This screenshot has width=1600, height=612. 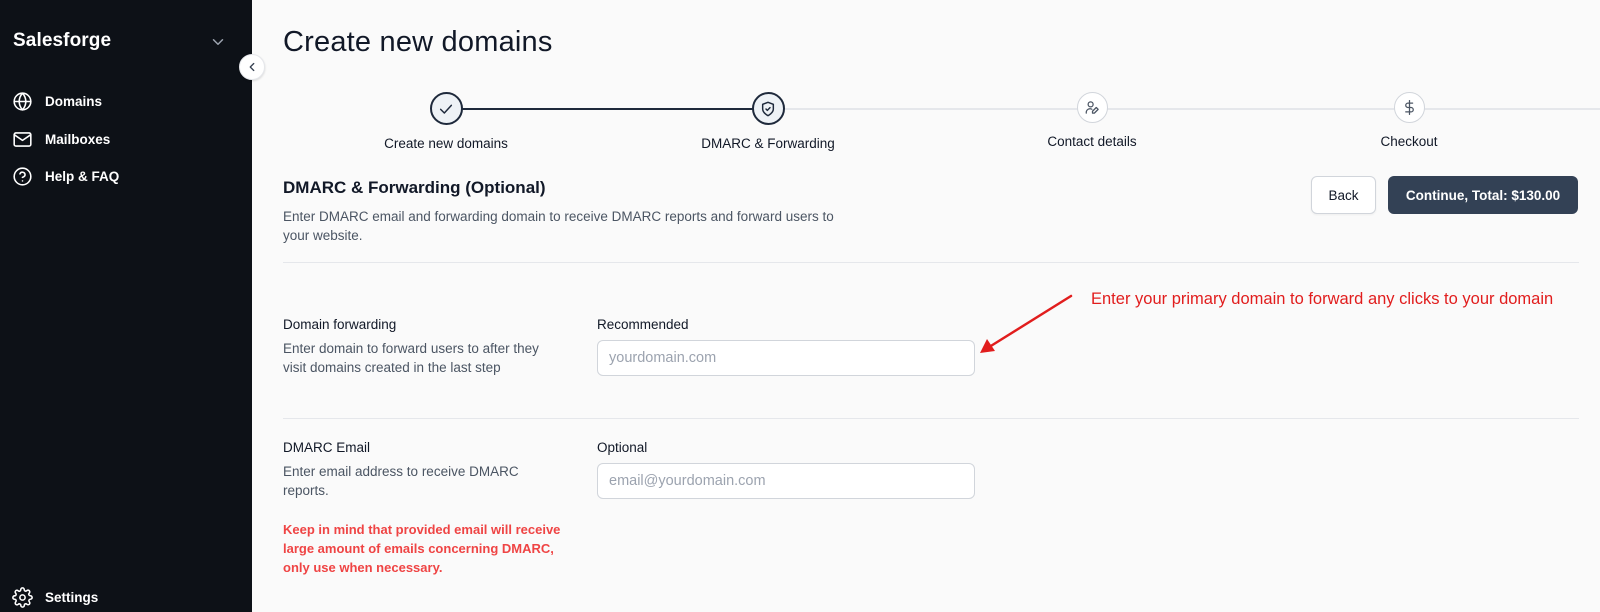 I want to click on back-button: Back, so click(x=1343, y=195).